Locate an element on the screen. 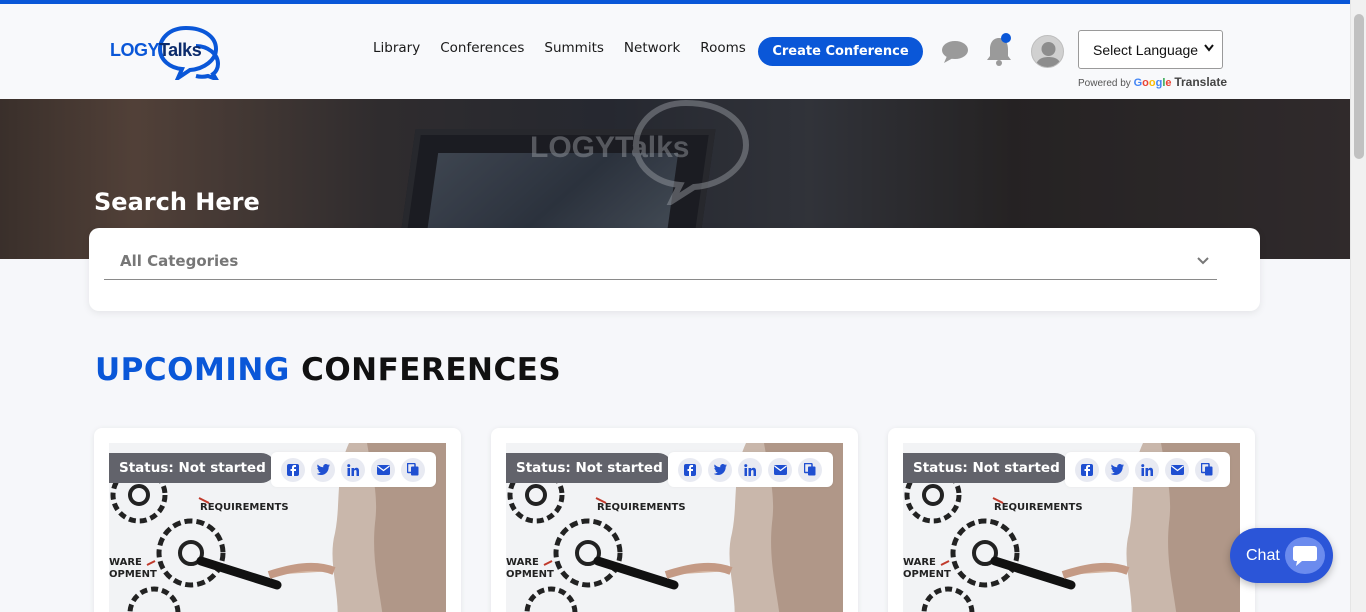  search-title: Search Here is located at coordinates (177, 202).